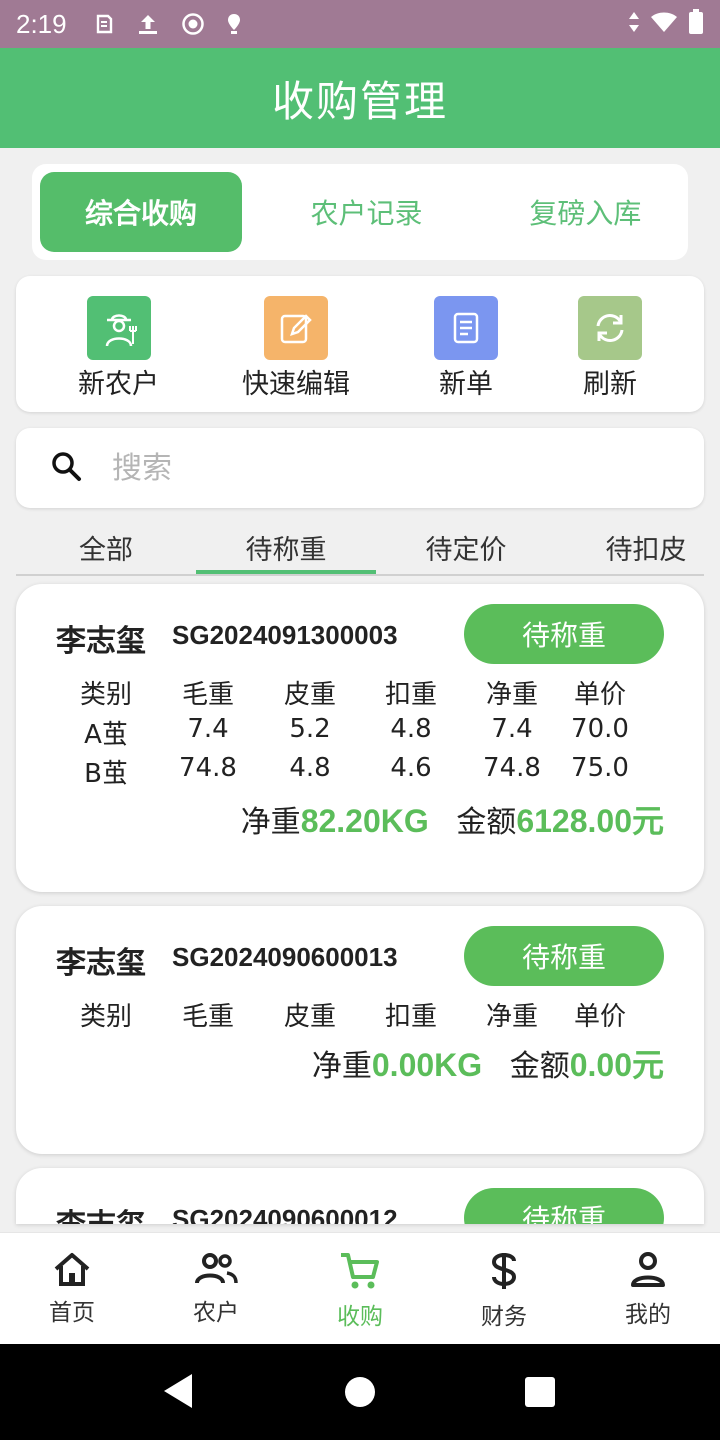 This screenshot has width=720, height=1440. What do you see at coordinates (285, 635) in the screenshot?
I see `order-number: SG2024091300003` at bounding box center [285, 635].